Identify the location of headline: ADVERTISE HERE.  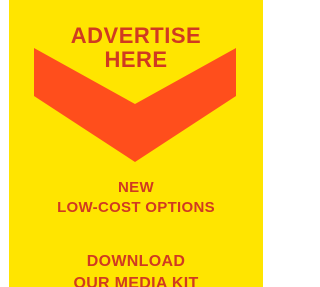
(136, 48).